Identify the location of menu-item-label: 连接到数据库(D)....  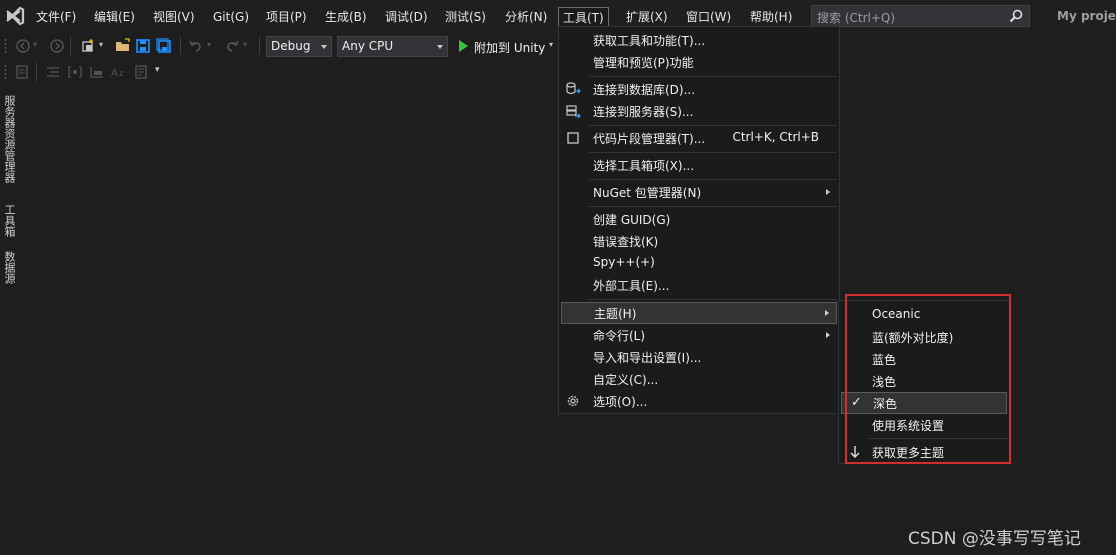
(644, 90).